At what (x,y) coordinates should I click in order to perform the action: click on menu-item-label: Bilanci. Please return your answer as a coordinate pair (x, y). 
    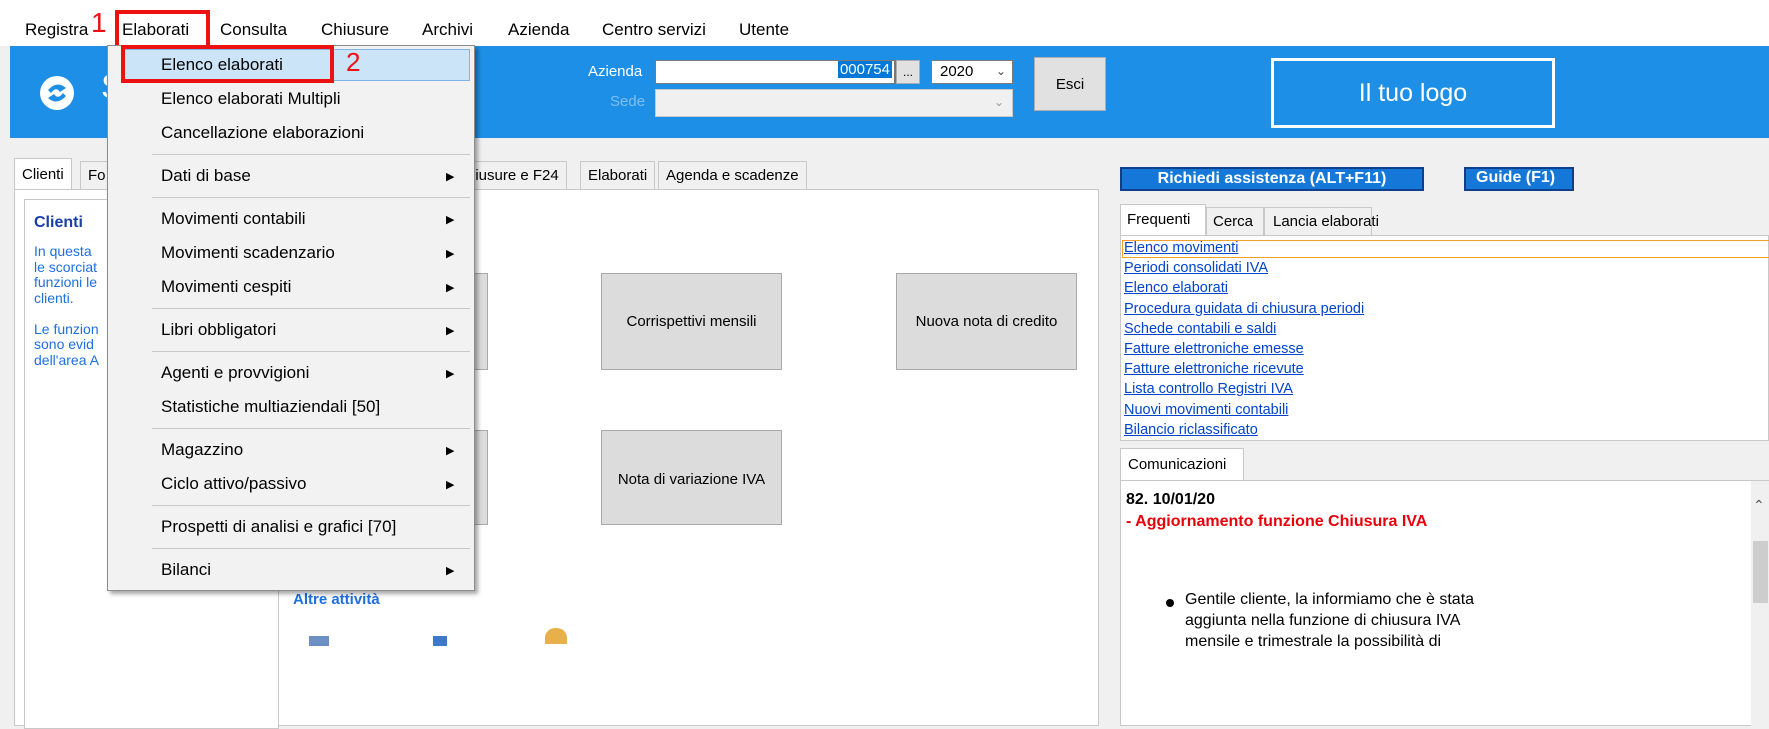
    Looking at the image, I should click on (186, 569).